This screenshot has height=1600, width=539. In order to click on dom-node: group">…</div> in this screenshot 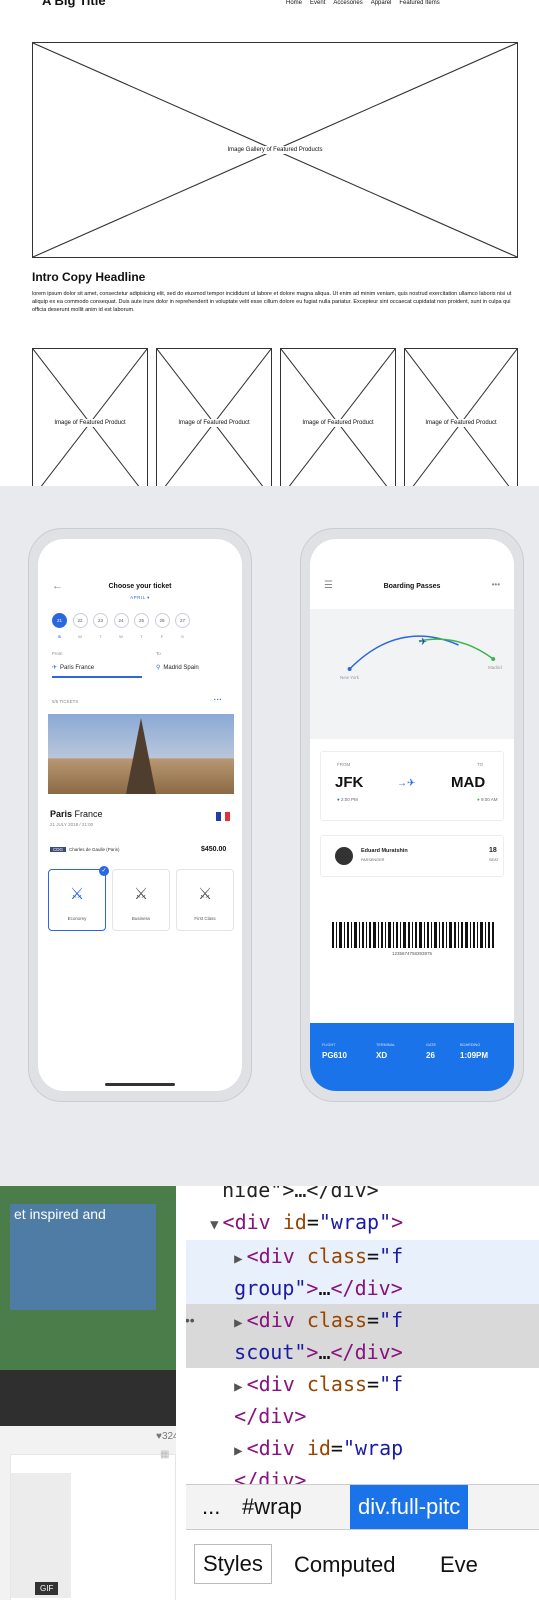, I will do `click(362, 1288)`.